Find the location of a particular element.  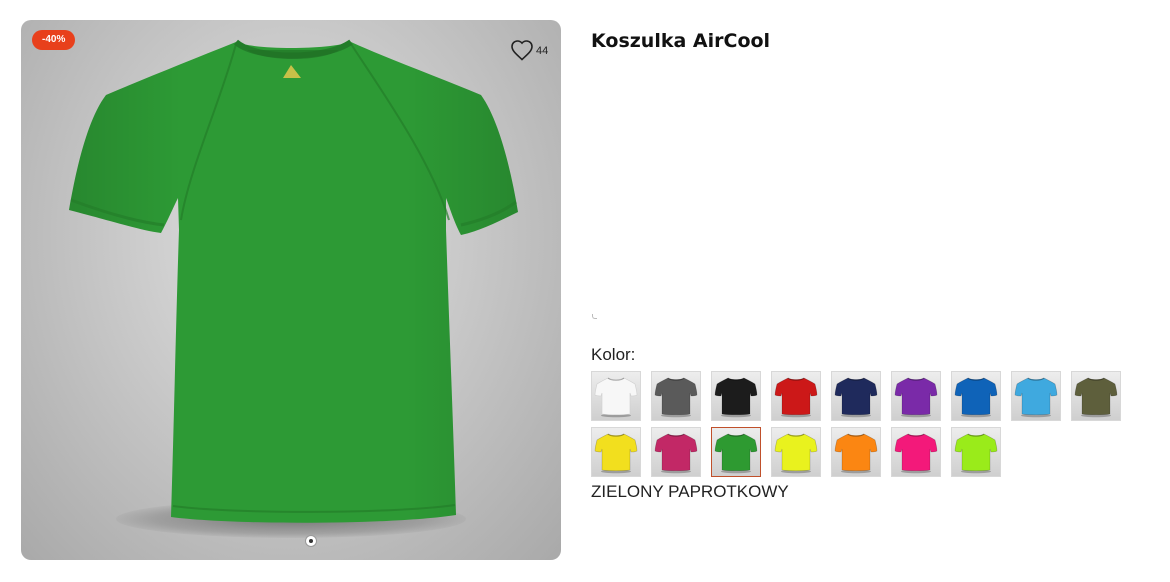

discount-badge: -40% is located at coordinates (54, 40).